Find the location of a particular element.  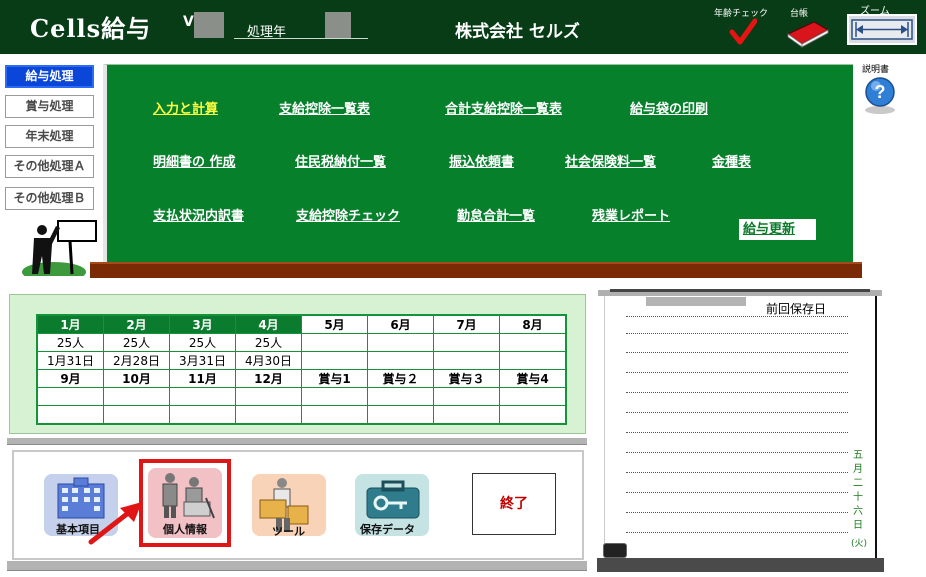

link-overtime-report: 残業レポート is located at coordinates (631, 214).